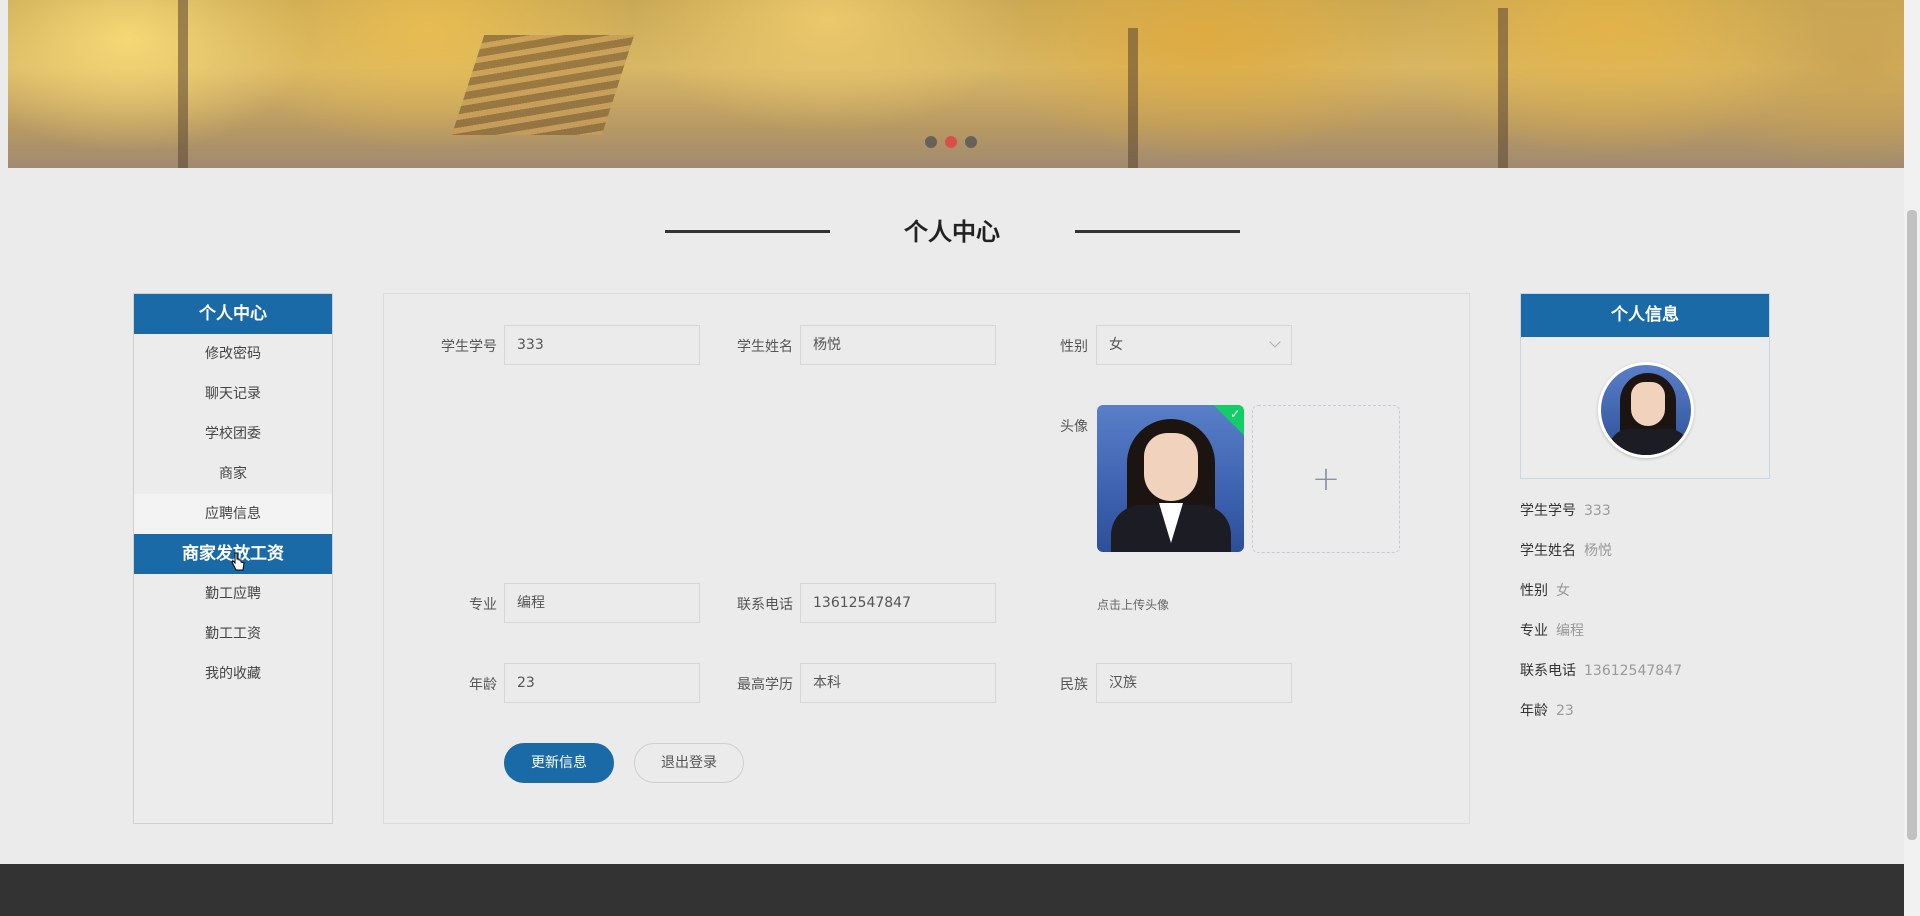  Describe the element at coordinates (602, 345) in the screenshot. I see `student-no-input: 333` at that location.